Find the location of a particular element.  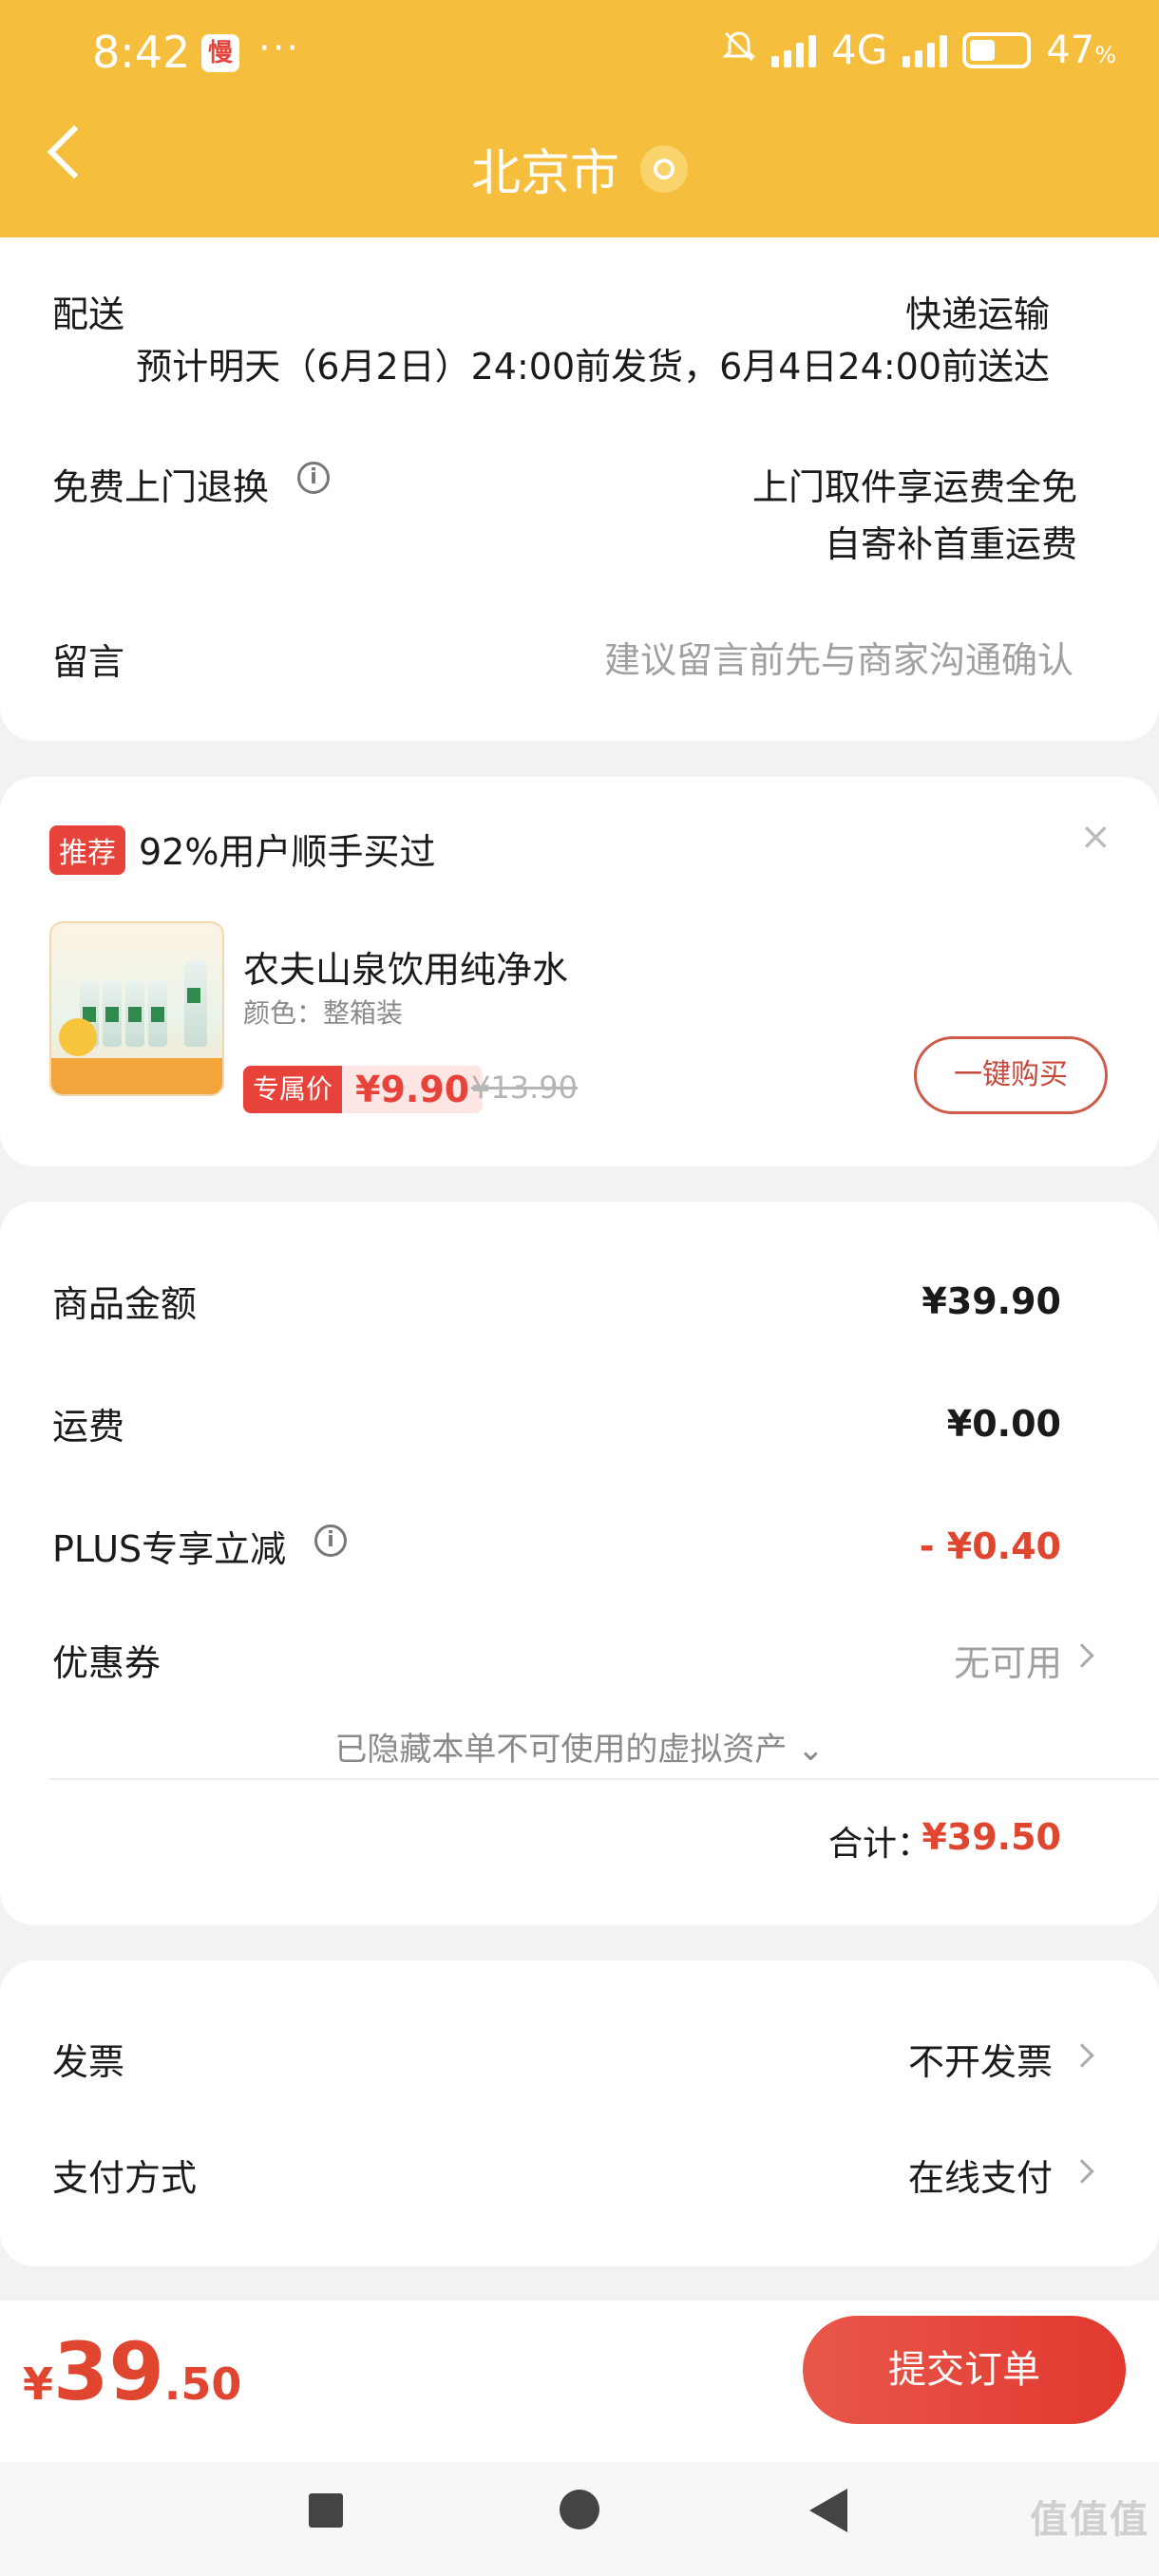

coupon-value: 无可用 is located at coordinates (1008, 1660).